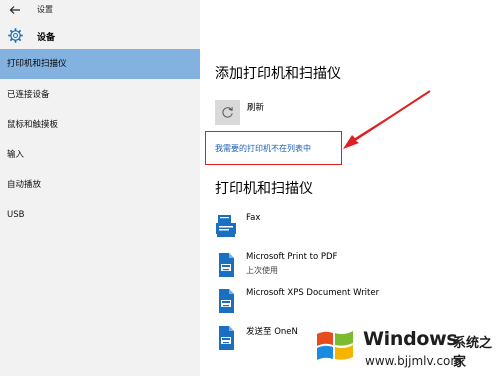 The width and height of the screenshot is (500, 376). What do you see at coordinates (264, 189) in the screenshot?
I see `printers-list-heading: 打印机和扫描仪` at bounding box center [264, 189].